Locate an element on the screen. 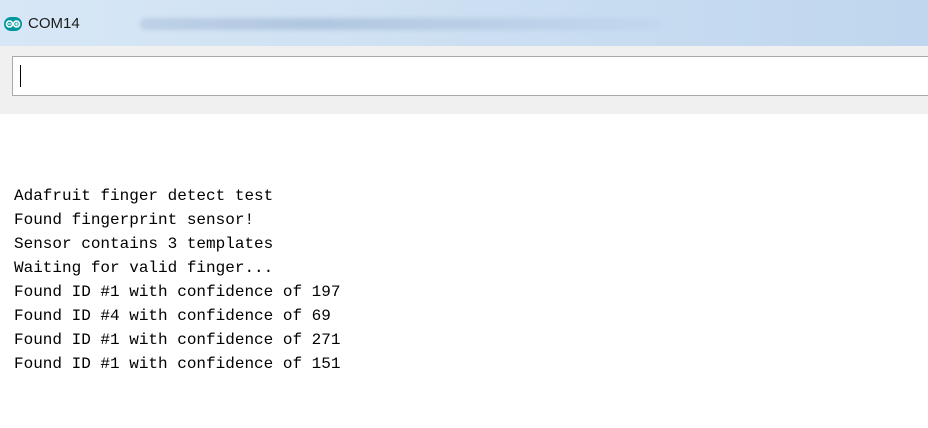 Image resolution: width=928 pixels, height=428 pixels. title-bar: COM14 is located at coordinates (464, 23).